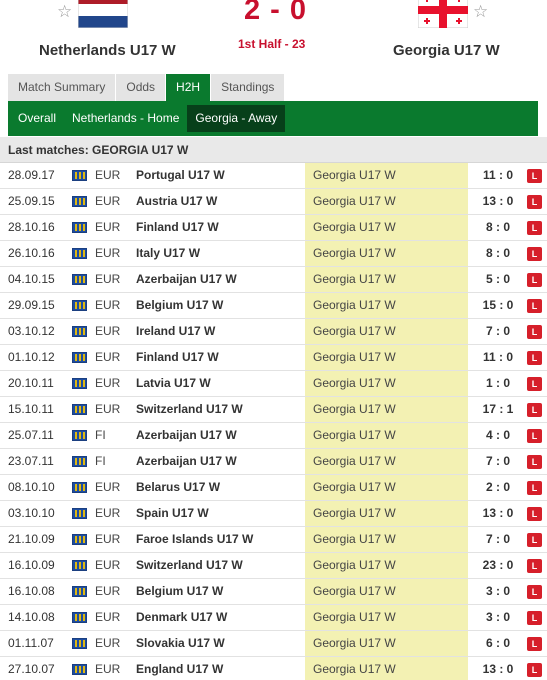 This screenshot has height=680, width=547. Describe the element at coordinates (186, 435) in the screenshot. I see `home-team: Azerbaijan U17 W` at that location.